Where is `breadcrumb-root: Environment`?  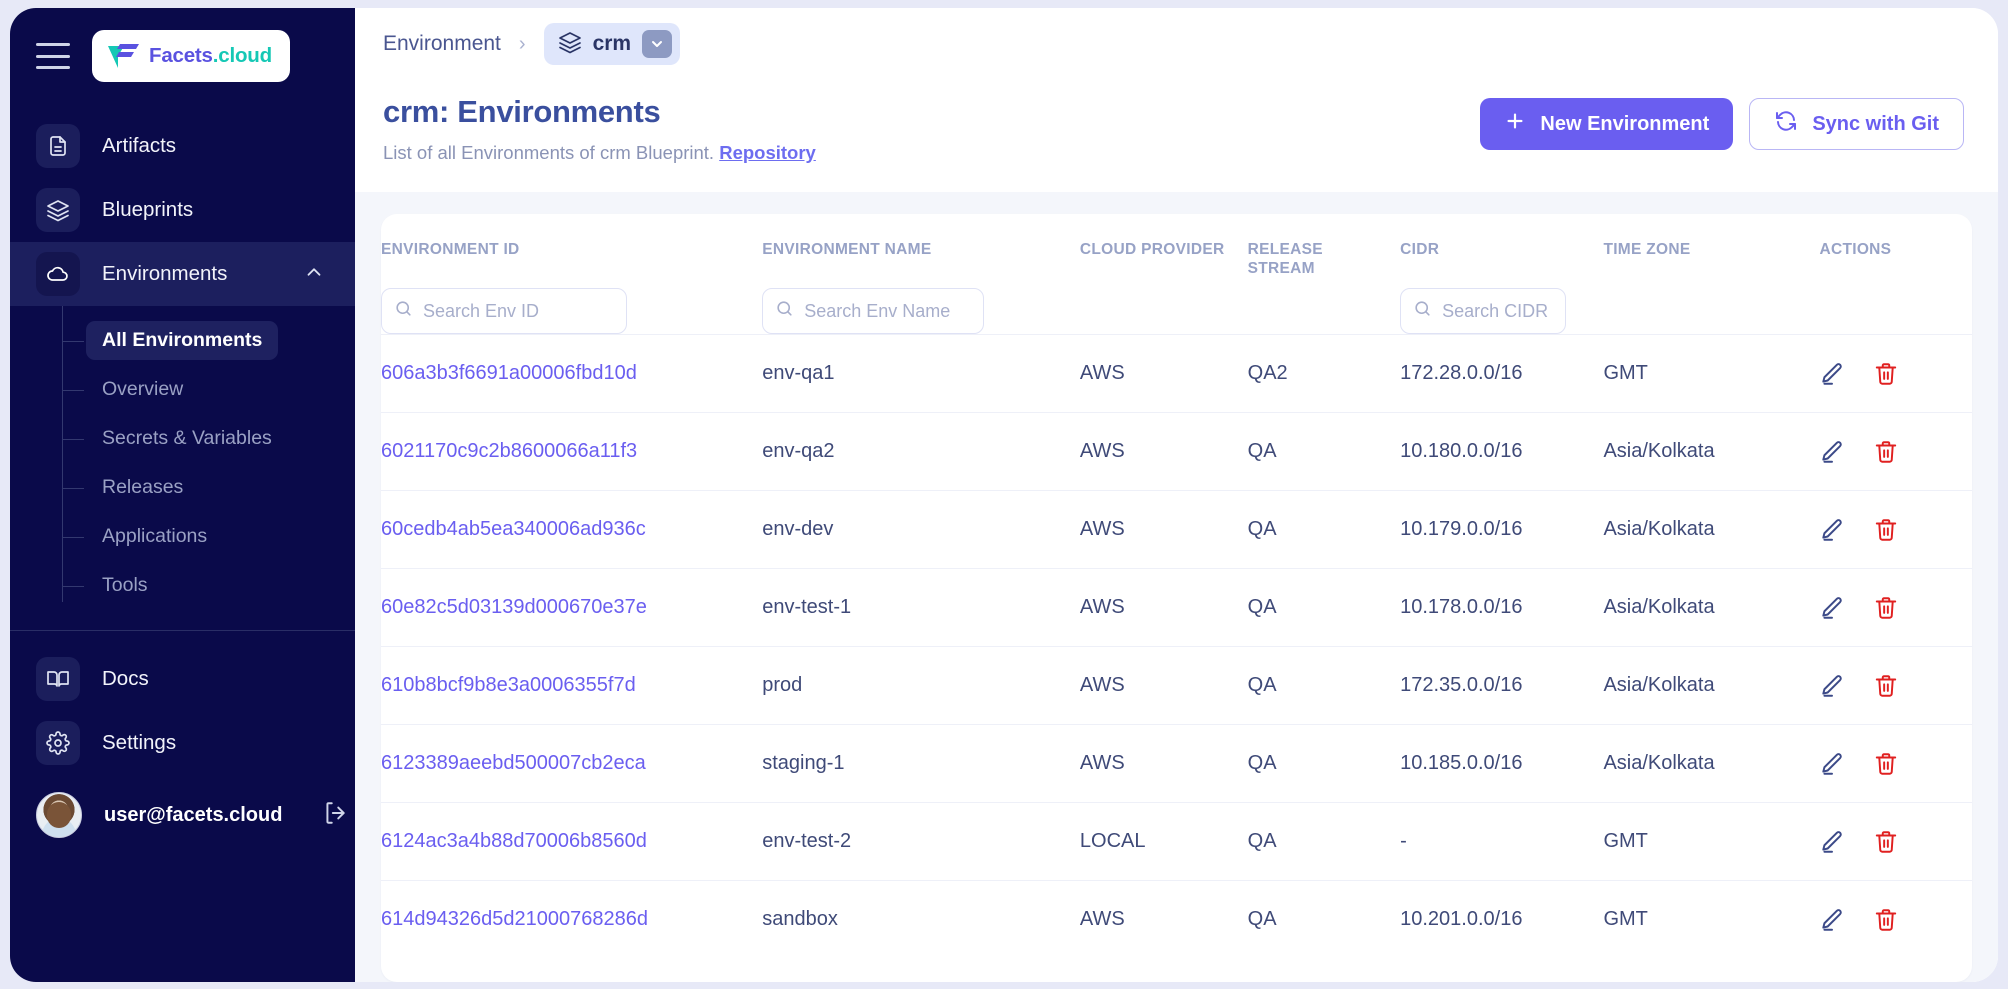
breadcrumb-root: Environment is located at coordinates (442, 44).